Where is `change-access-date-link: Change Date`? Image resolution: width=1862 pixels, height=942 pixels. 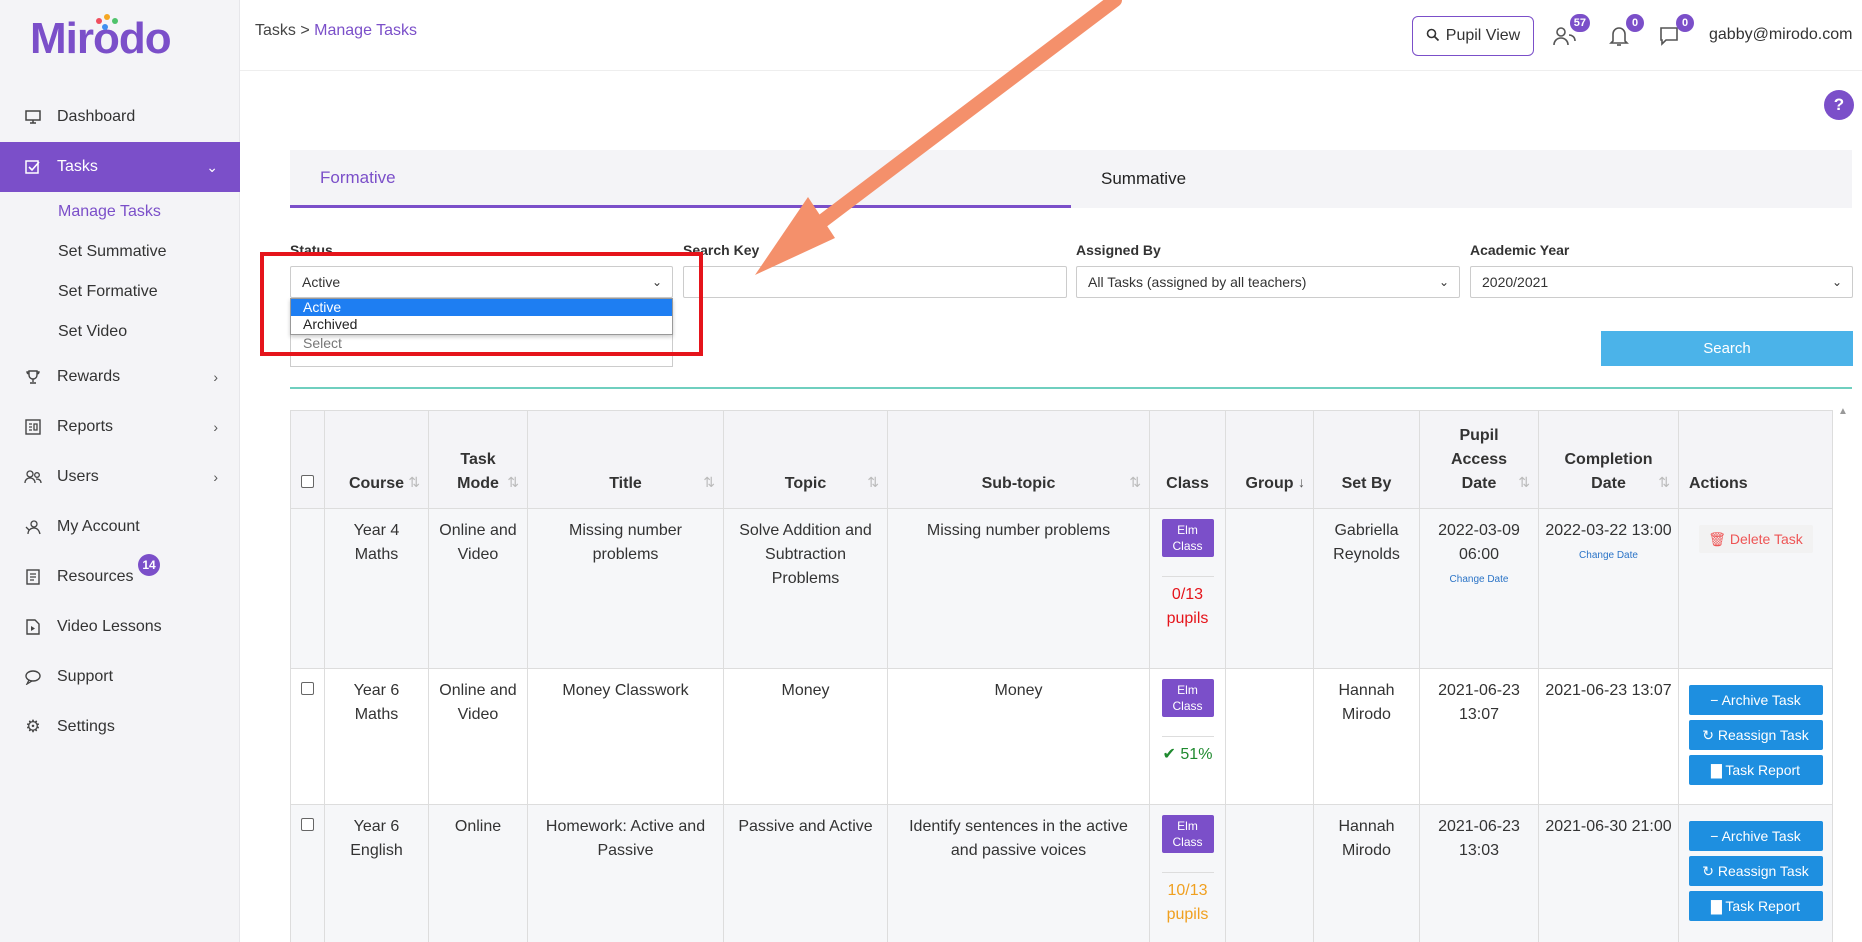 change-access-date-link: Change Date is located at coordinates (1479, 580).